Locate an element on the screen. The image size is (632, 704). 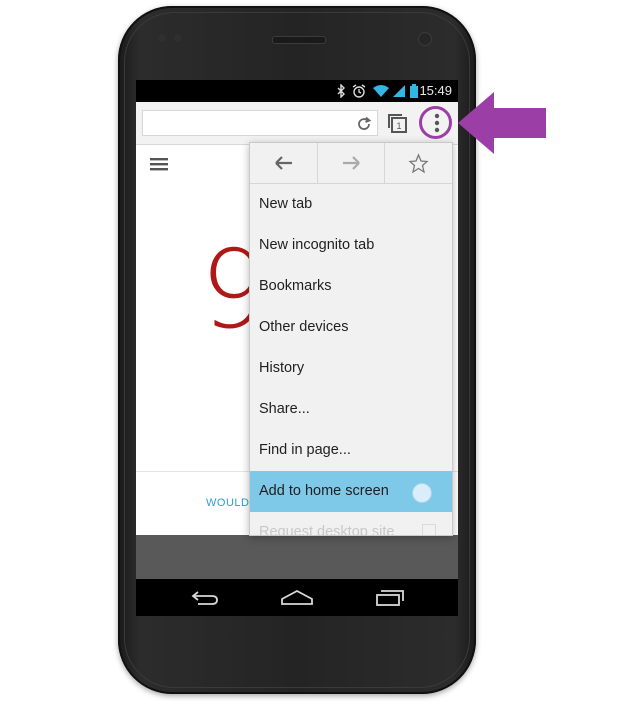
menu-item-add-to-home-screen: Add to home screen is located at coordinates (351, 491).